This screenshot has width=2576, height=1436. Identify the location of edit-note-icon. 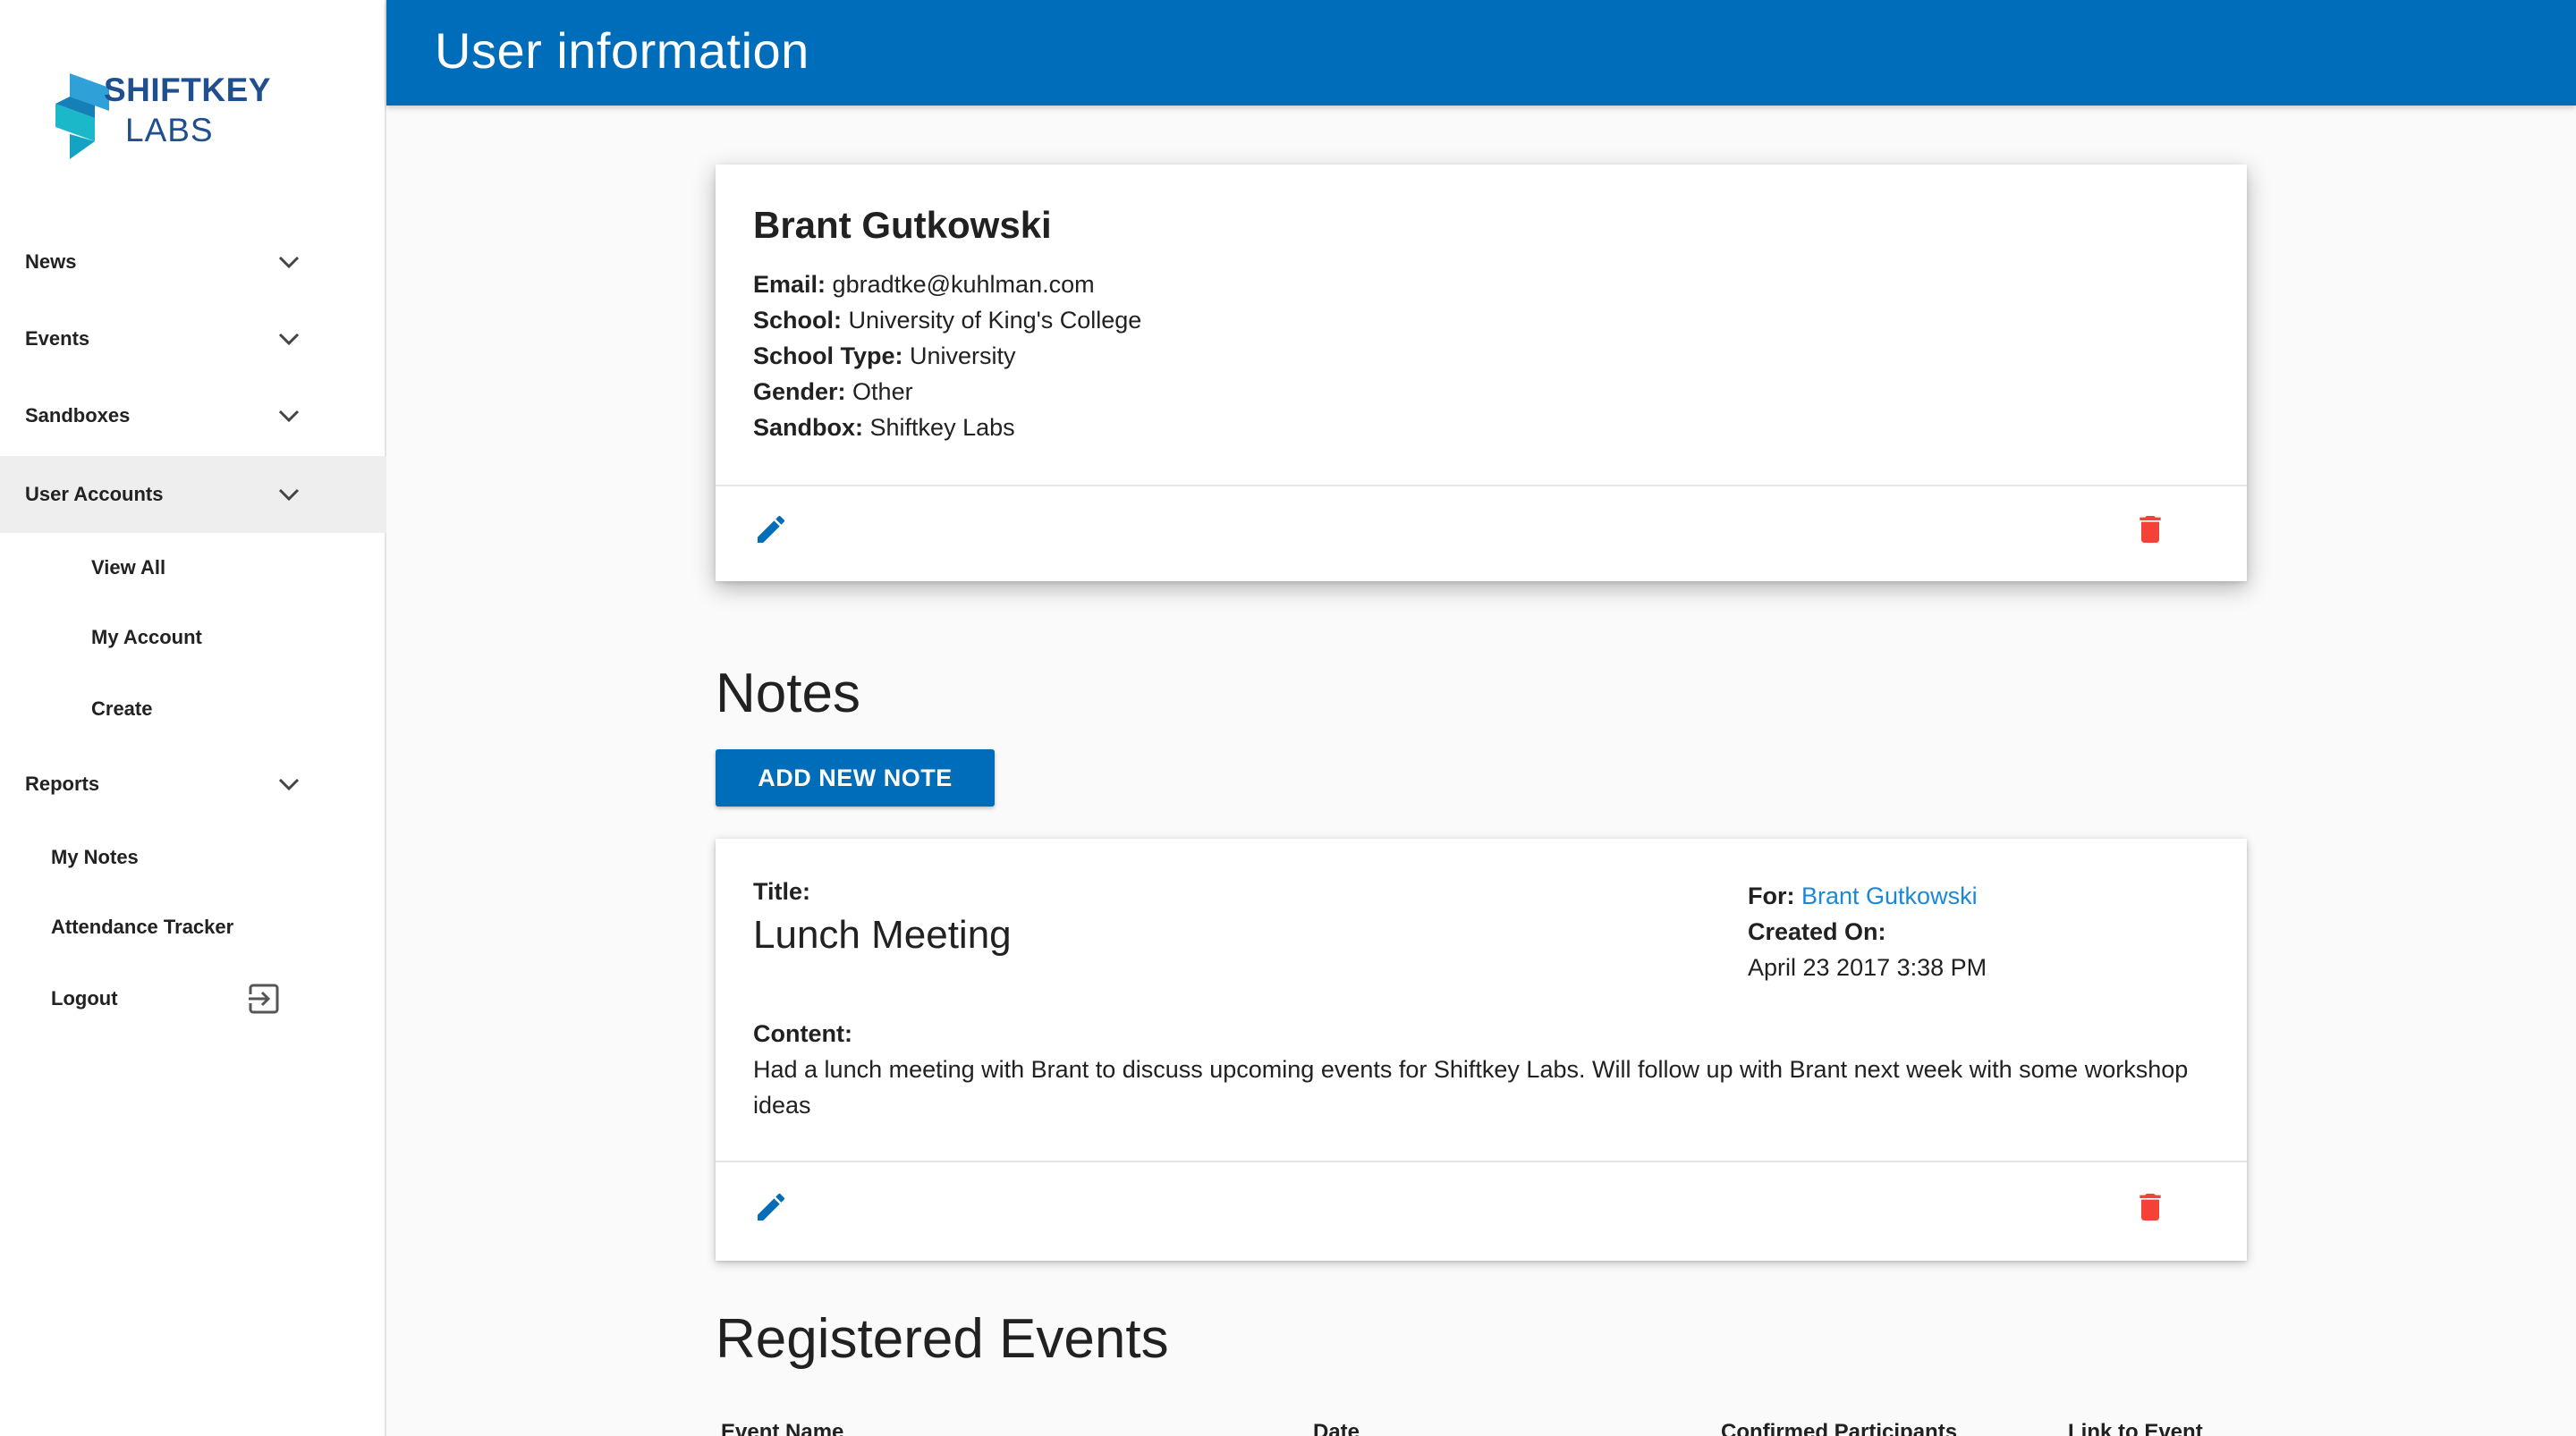
(771, 1207).